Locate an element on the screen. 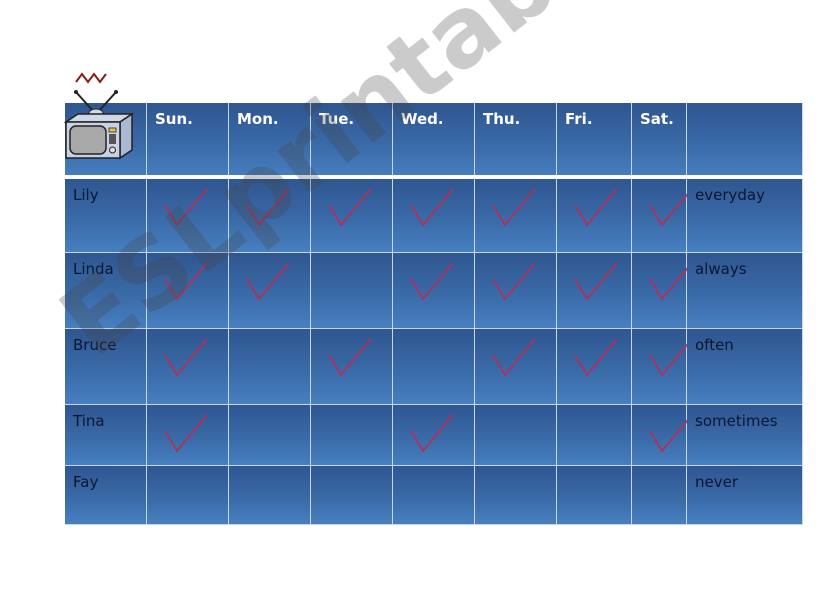  tv-icon is located at coordinates (99, 116).